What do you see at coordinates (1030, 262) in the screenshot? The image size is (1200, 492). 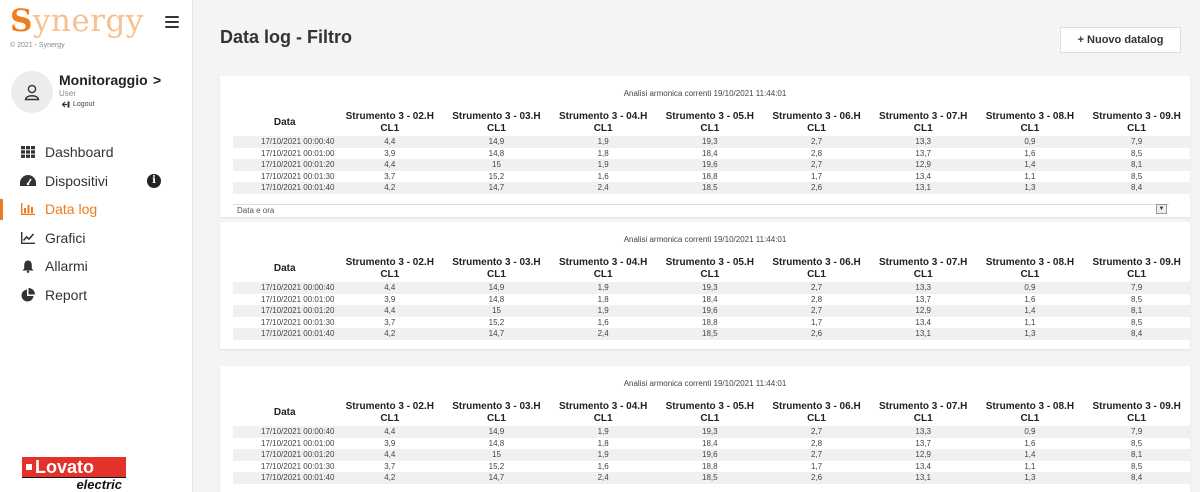 I see `column-header-name: Strumento 3 - 08.H` at bounding box center [1030, 262].